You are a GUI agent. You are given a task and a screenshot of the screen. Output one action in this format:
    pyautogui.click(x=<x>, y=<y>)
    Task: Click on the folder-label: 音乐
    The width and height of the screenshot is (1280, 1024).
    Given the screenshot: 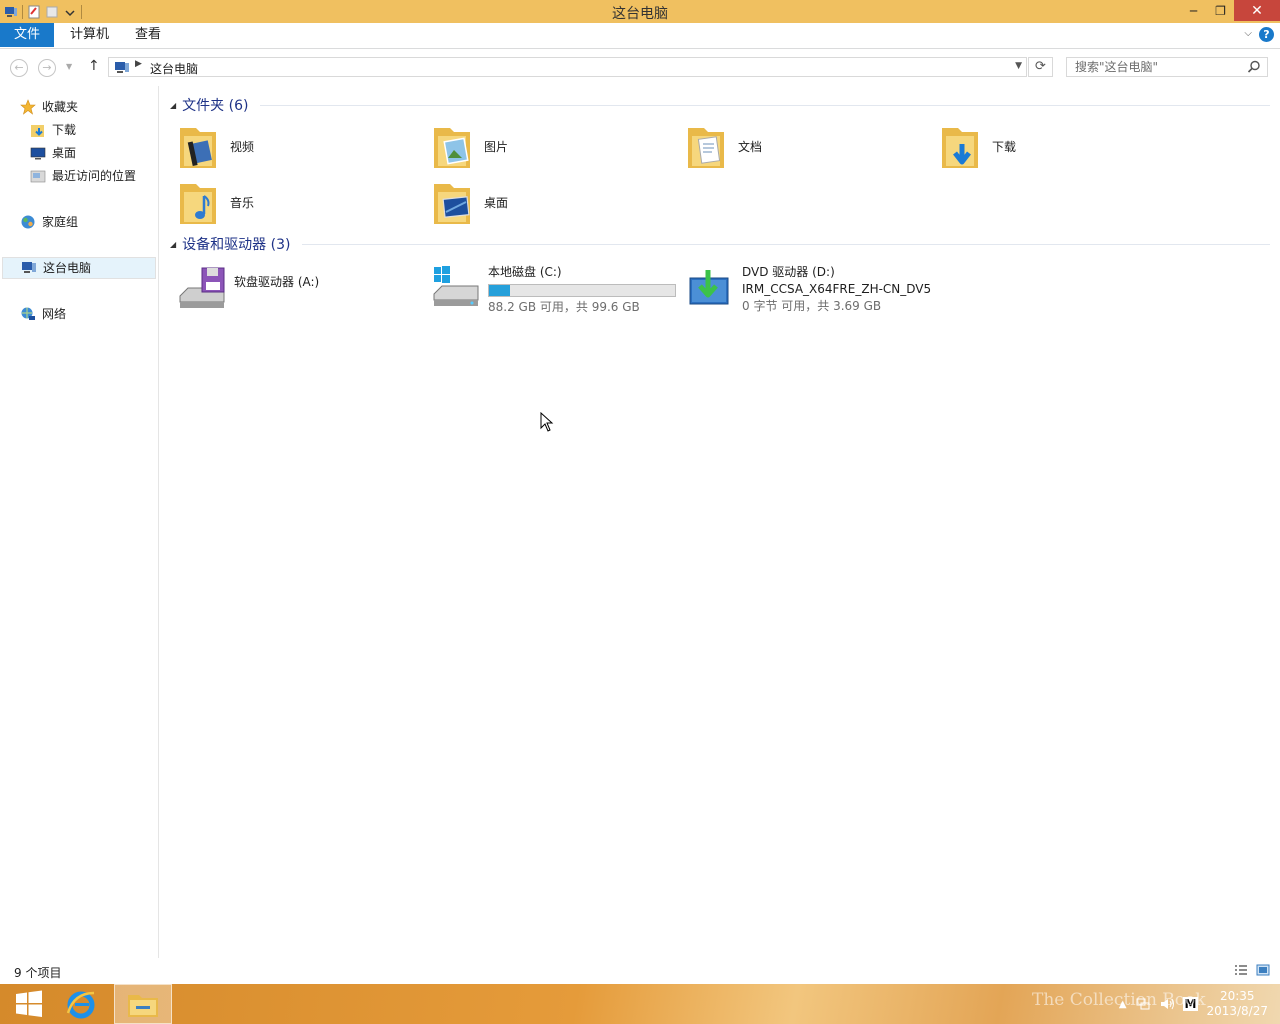 What is the action you would take?
    pyautogui.click(x=242, y=202)
    